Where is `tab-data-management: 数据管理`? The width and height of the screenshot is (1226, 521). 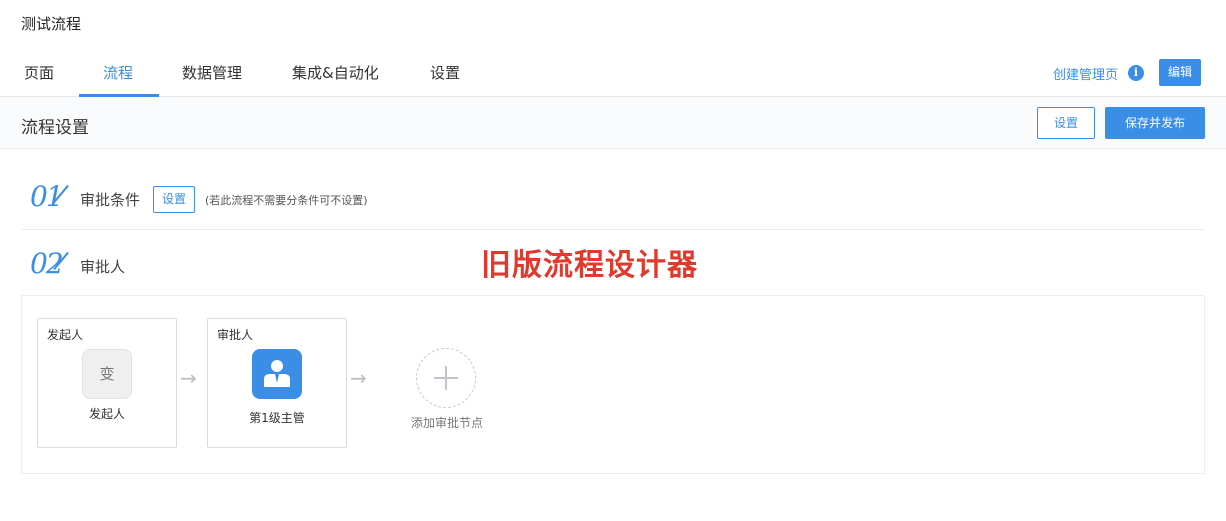
tab-data-management: 数据管理 is located at coordinates (212, 72).